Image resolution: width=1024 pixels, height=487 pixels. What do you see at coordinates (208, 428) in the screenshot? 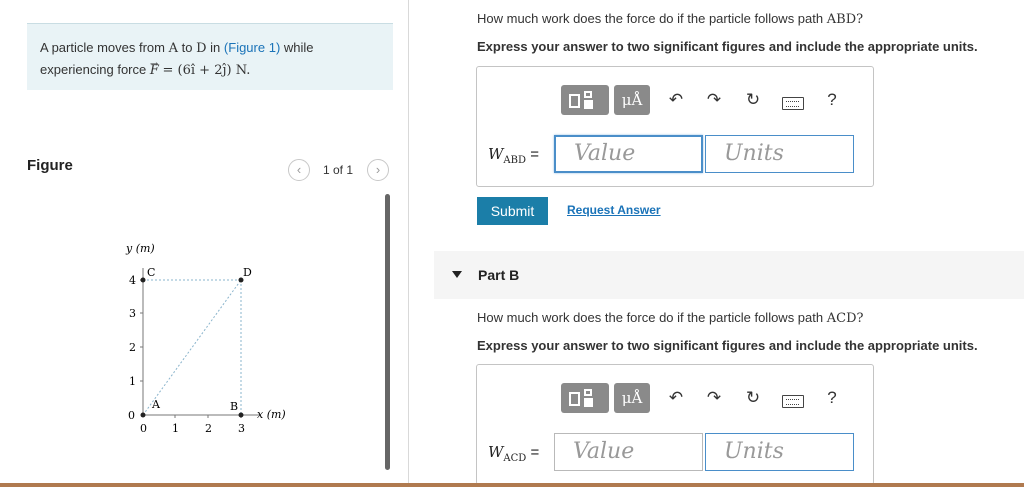
I see `x-tick-2: 2` at bounding box center [208, 428].